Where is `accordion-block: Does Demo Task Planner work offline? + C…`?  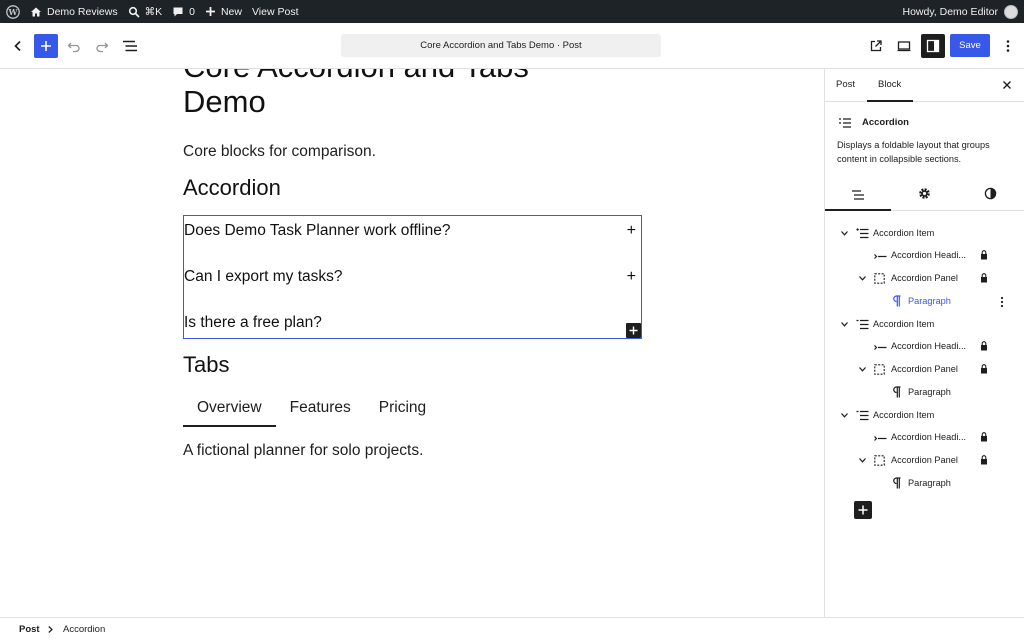 accordion-block: Does Demo Task Planner work offline? + C… is located at coordinates (412, 277).